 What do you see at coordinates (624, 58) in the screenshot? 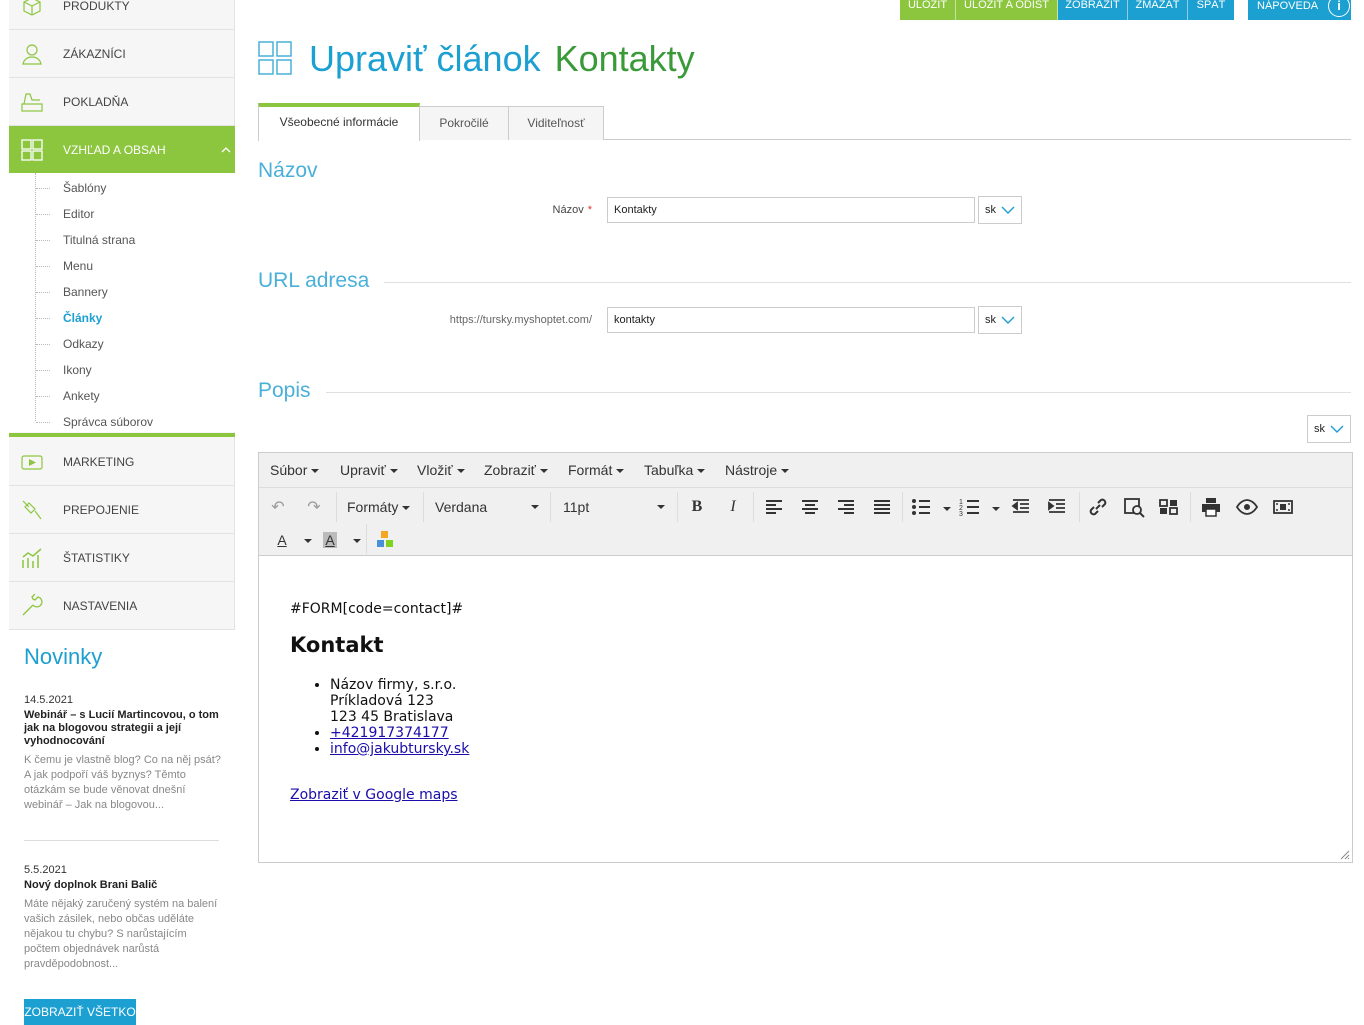
I see `page-subtitle: Kontakty` at bounding box center [624, 58].